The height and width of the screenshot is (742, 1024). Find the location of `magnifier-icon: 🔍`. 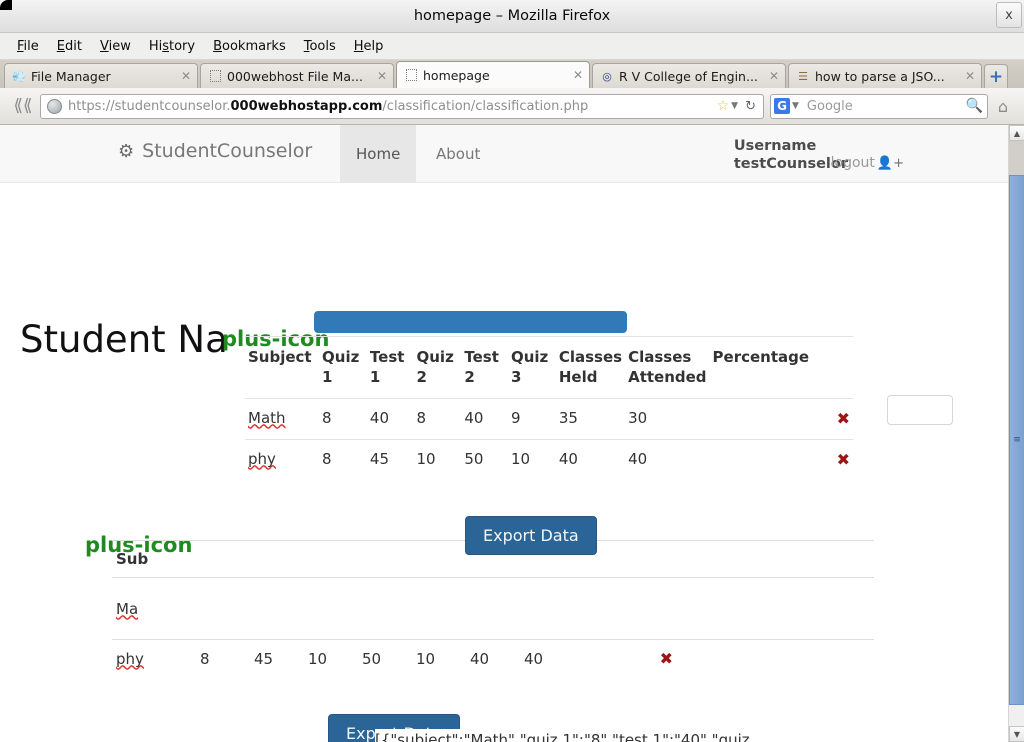

magnifier-icon: 🔍 is located at coordinates (974, 106).